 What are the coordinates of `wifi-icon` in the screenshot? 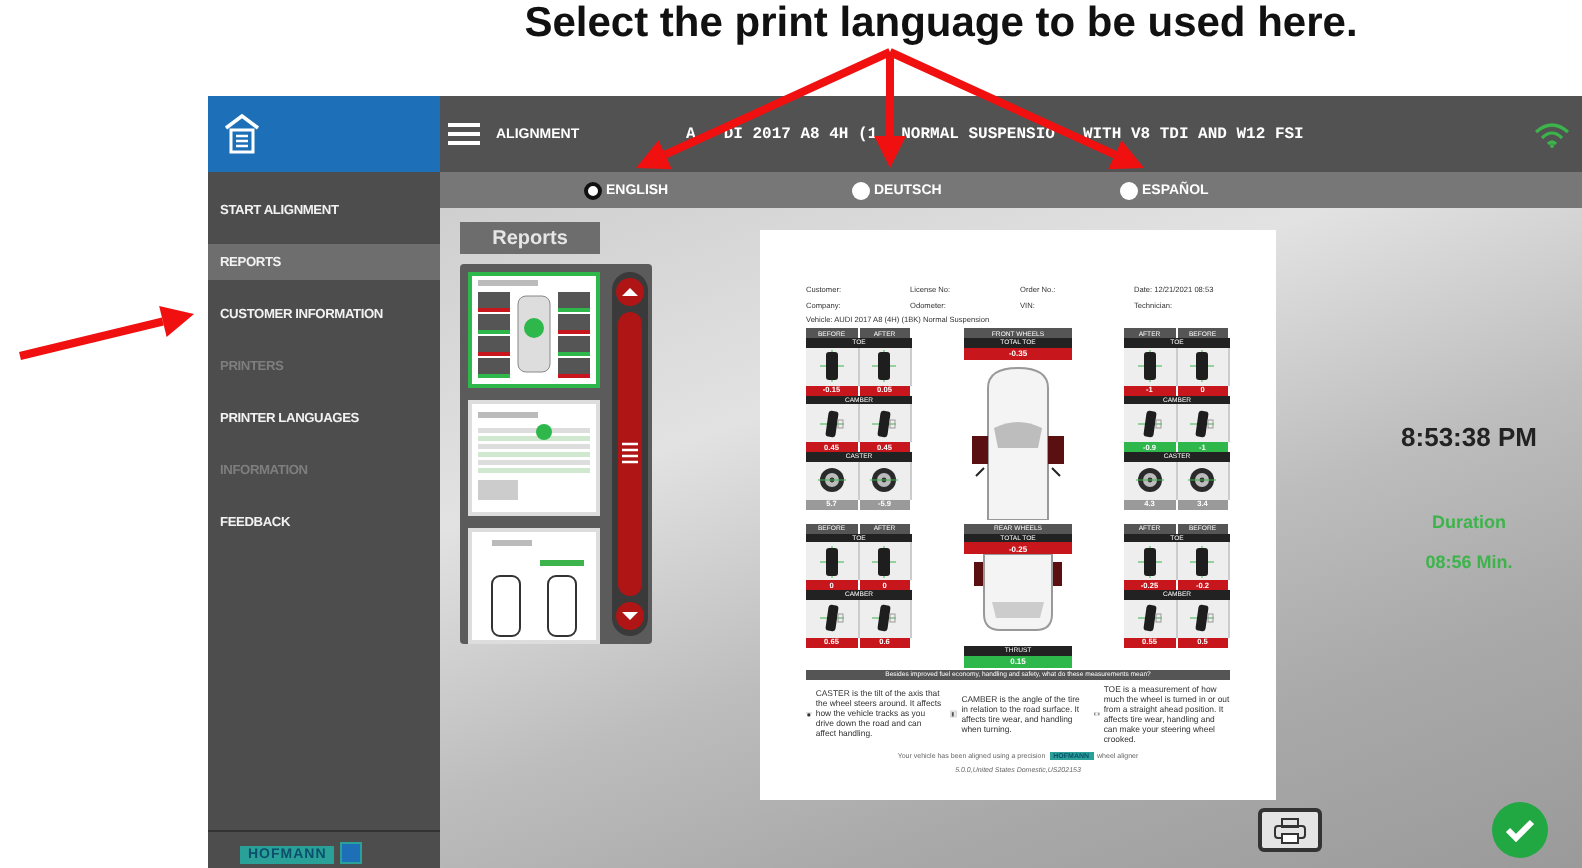 It's located at (1552, 134).